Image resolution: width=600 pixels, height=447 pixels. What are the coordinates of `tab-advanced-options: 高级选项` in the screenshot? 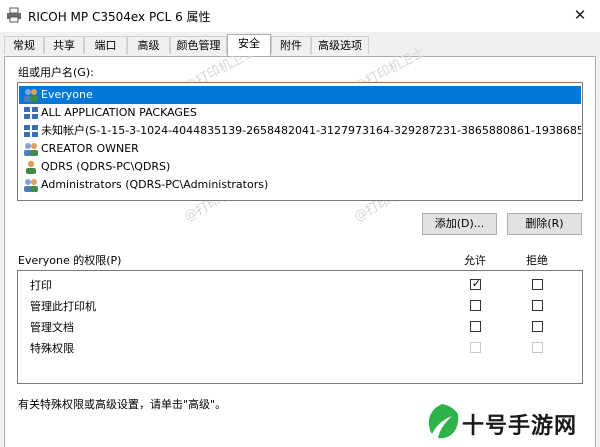 It's located at (340, 45).